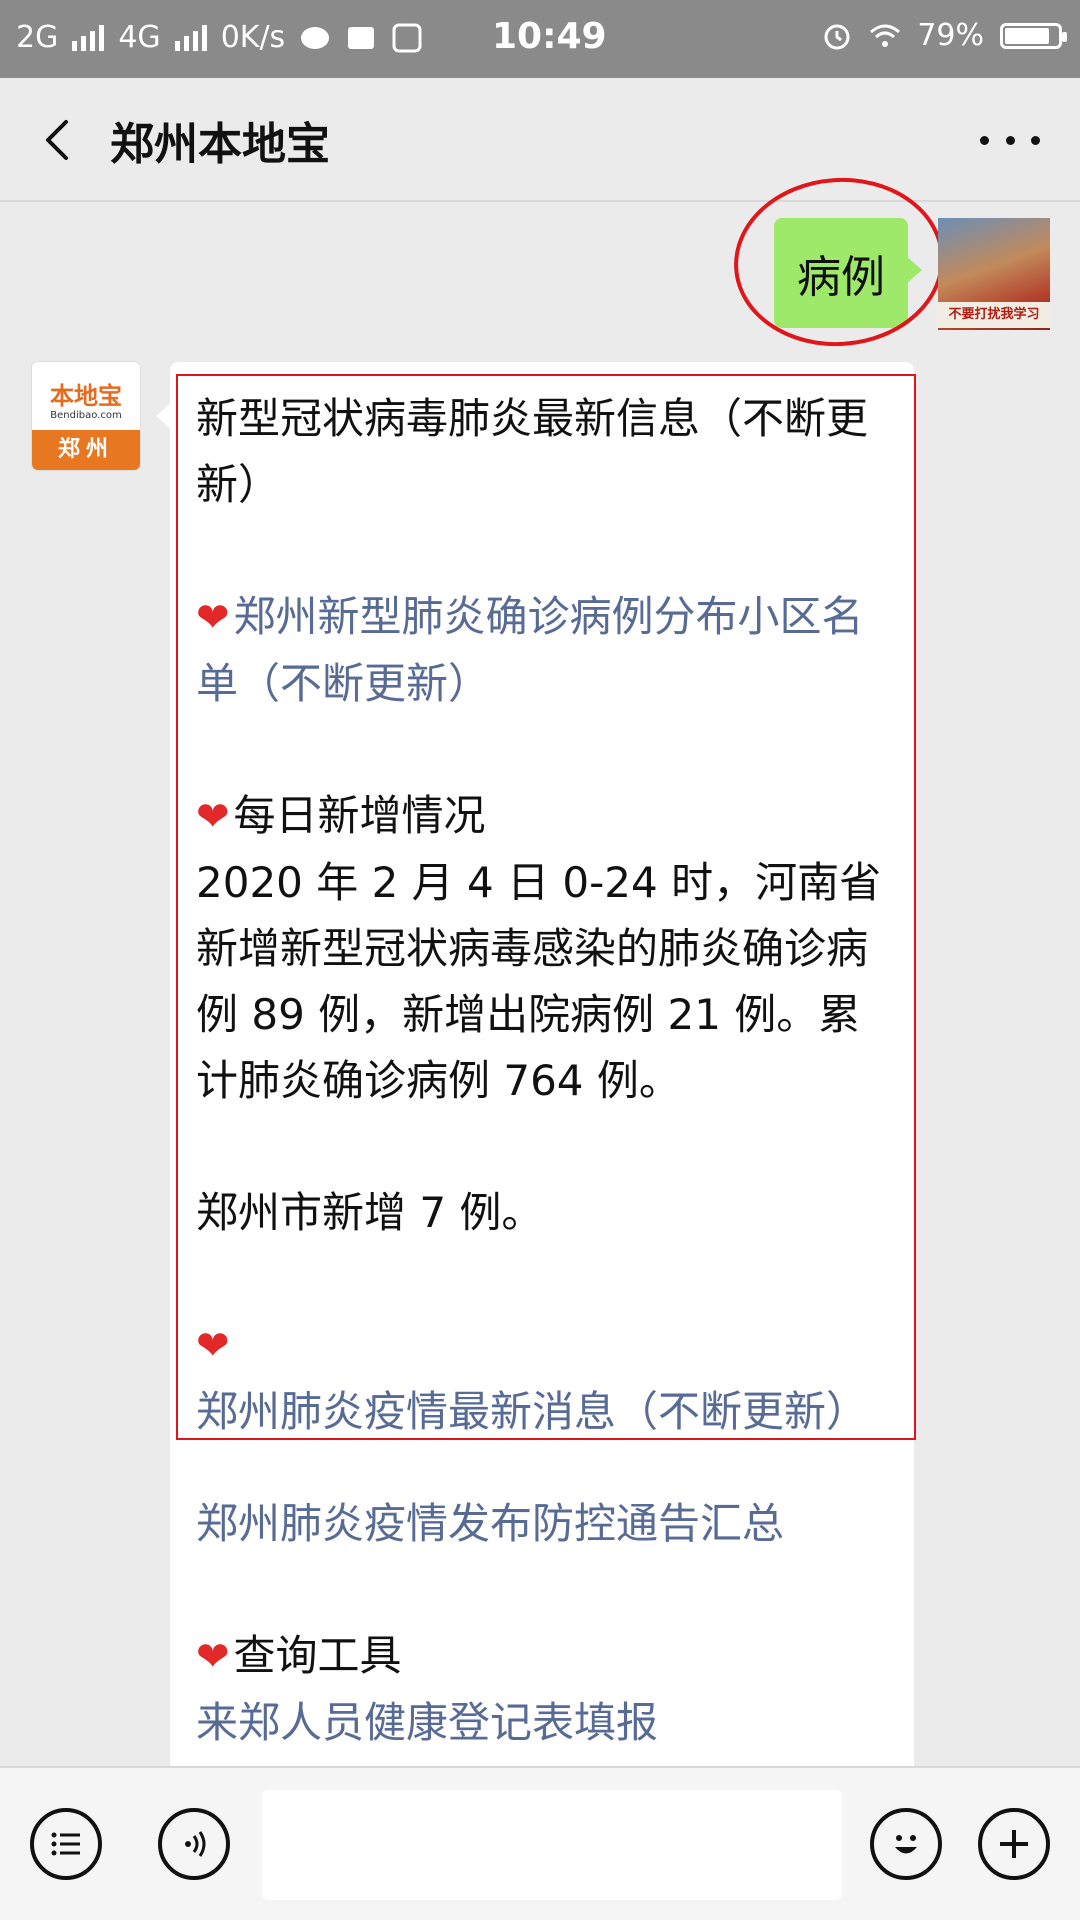 The width and height of the screenshot is (1080, 1920). I want to click on official-account-avatar: 本地宝 Bendibao.com 郑州, so click(86, 416).